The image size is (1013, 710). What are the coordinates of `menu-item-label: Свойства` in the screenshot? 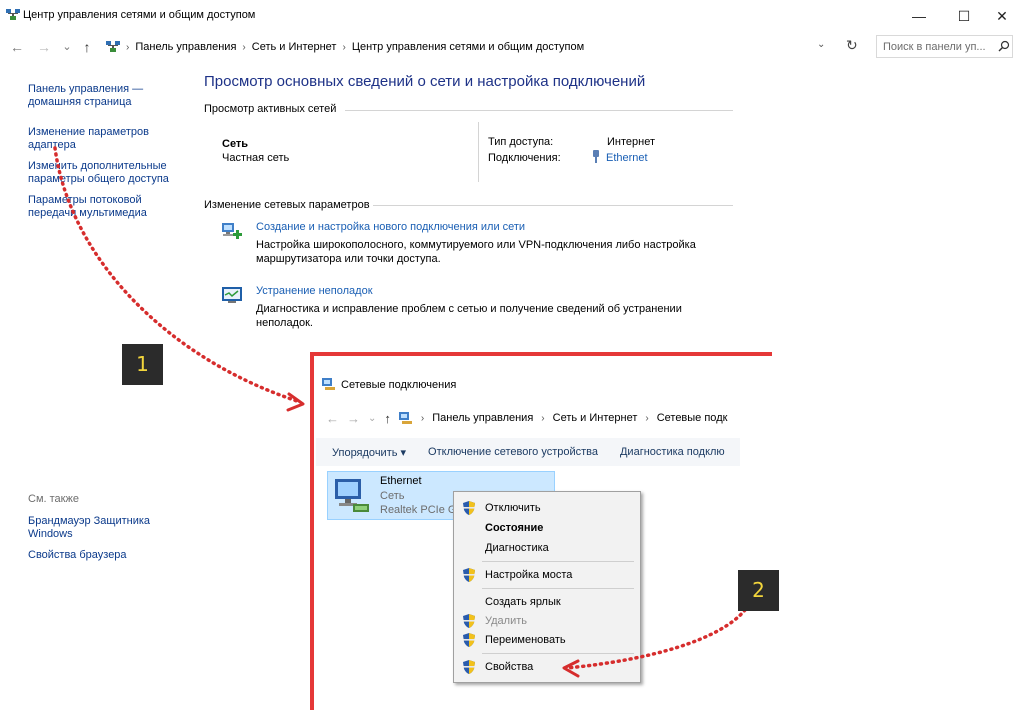 It's located at (509, 667).